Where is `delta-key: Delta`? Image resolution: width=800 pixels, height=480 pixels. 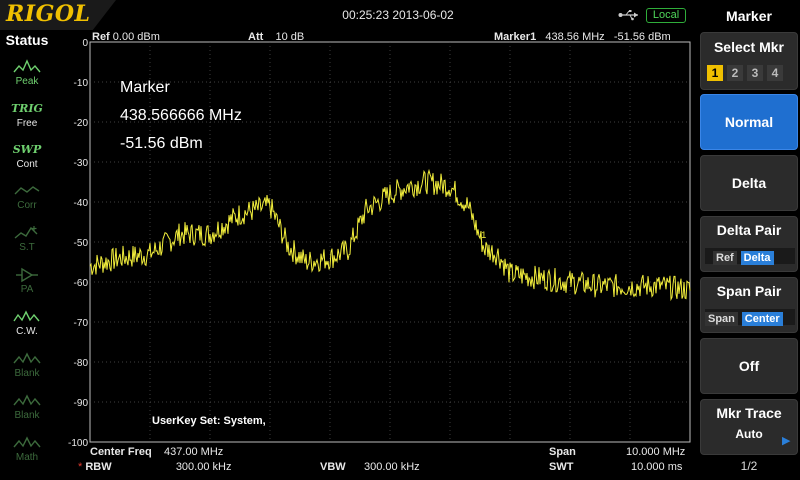
delta-key: Delta is located at coordinates (749, 183).